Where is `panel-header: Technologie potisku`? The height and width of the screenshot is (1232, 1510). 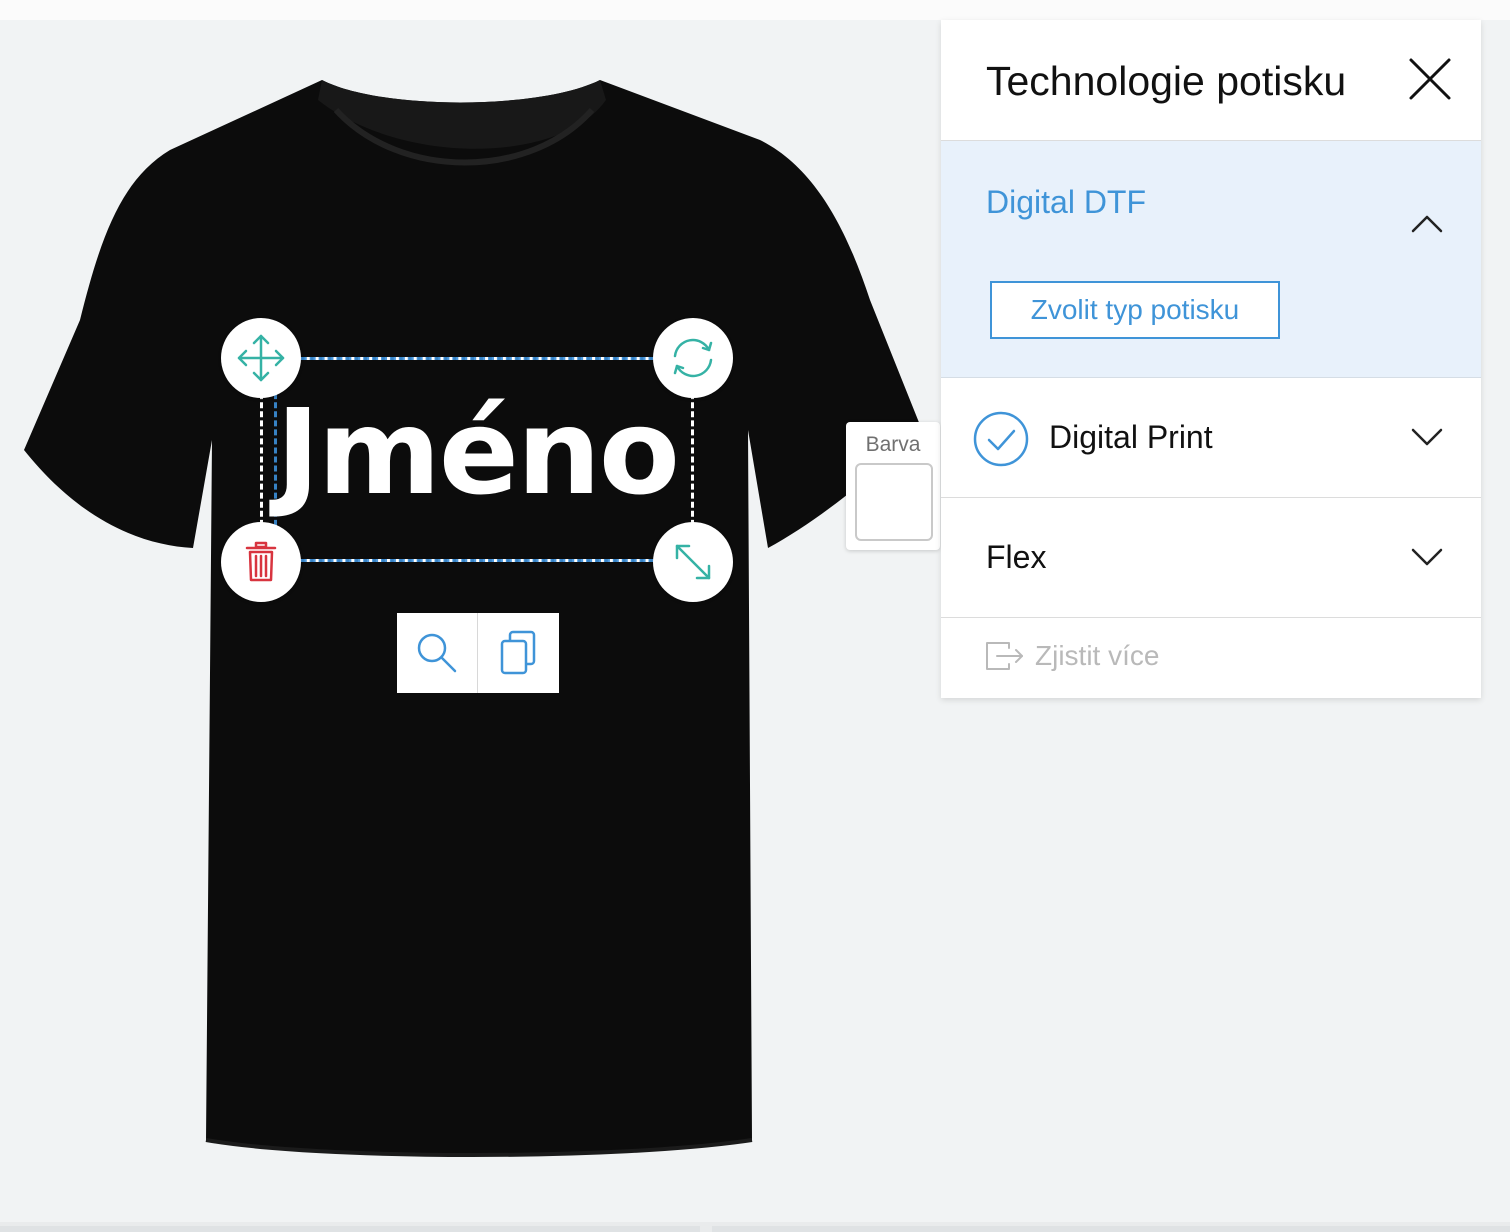 panel-header: Technologie potisku is located at coordinates (1211, 80).